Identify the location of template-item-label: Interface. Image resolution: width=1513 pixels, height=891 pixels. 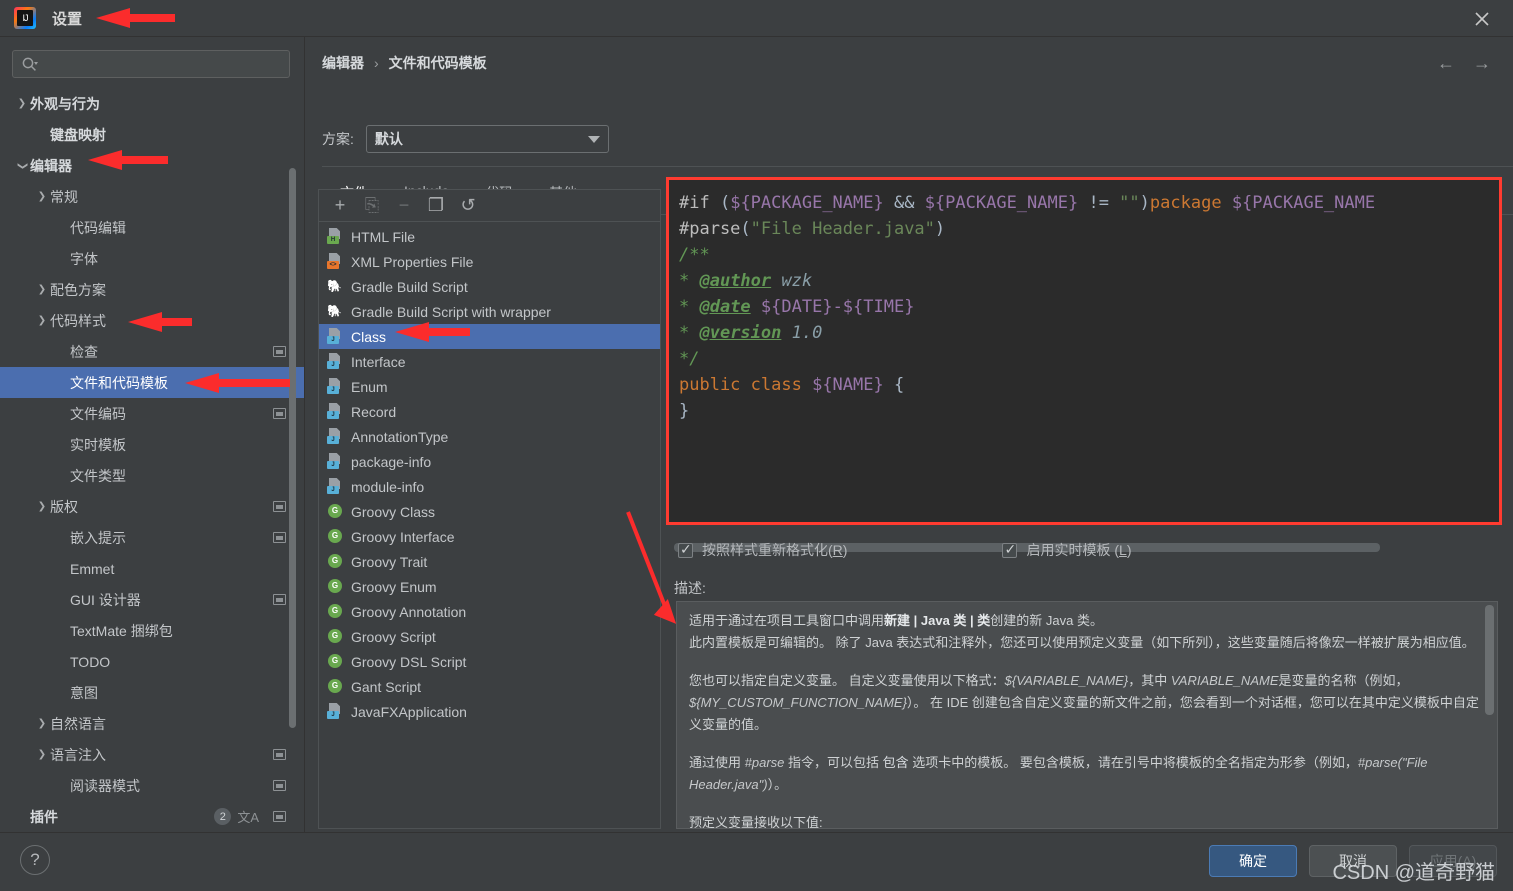
(378, 361).